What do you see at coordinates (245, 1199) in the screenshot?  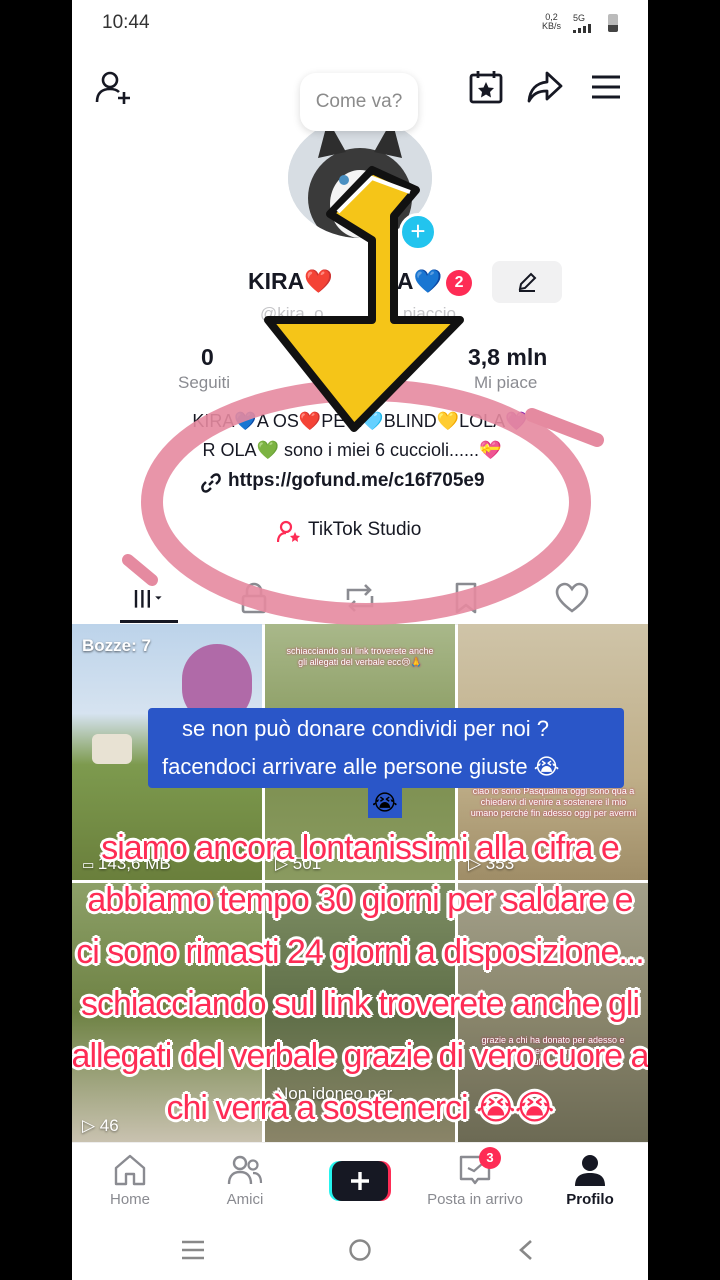 I see `nav-friends-label: Amici` at bounding box center [245, 1199].